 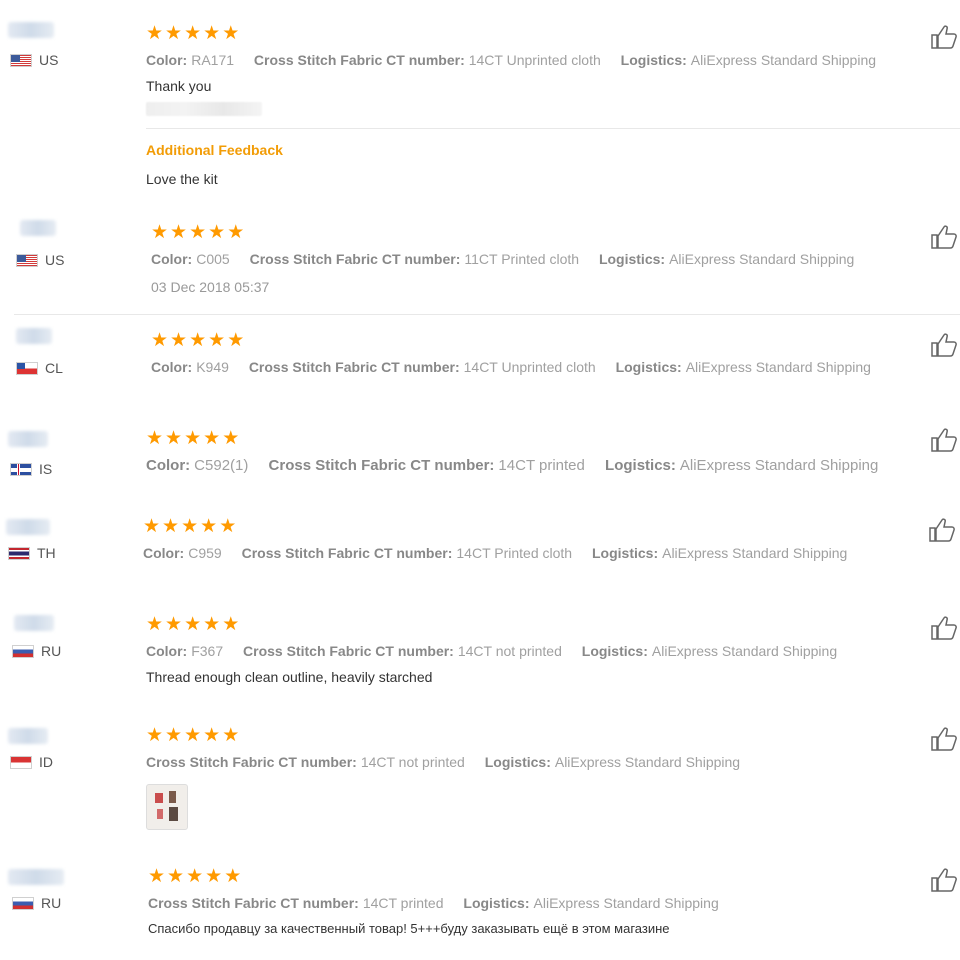 What do you see at coordinates (213, 259) in the screenshot?
I see `color-value: C005` at bounding box center [213, 259].